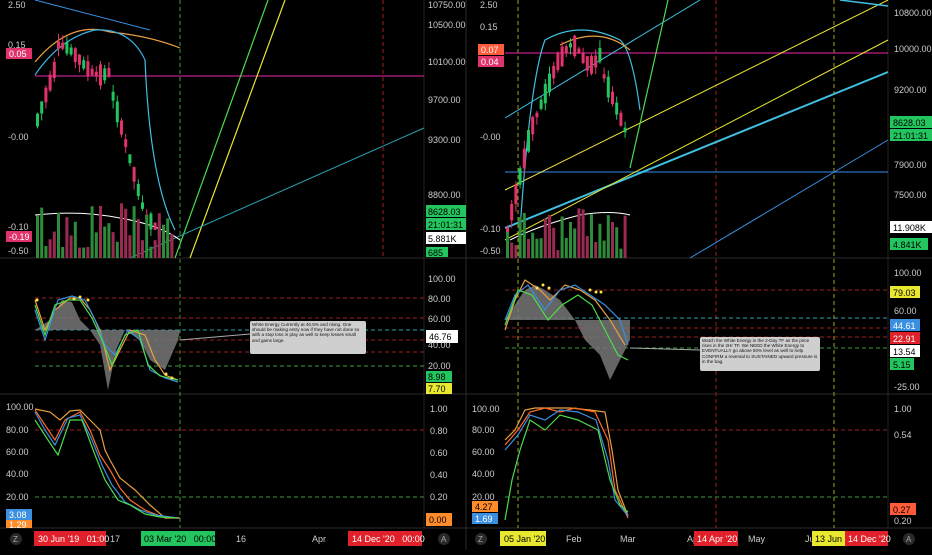 This screenshot has width=932, height=555. I want to click on tick-label: 0.80, so click(439, 431).